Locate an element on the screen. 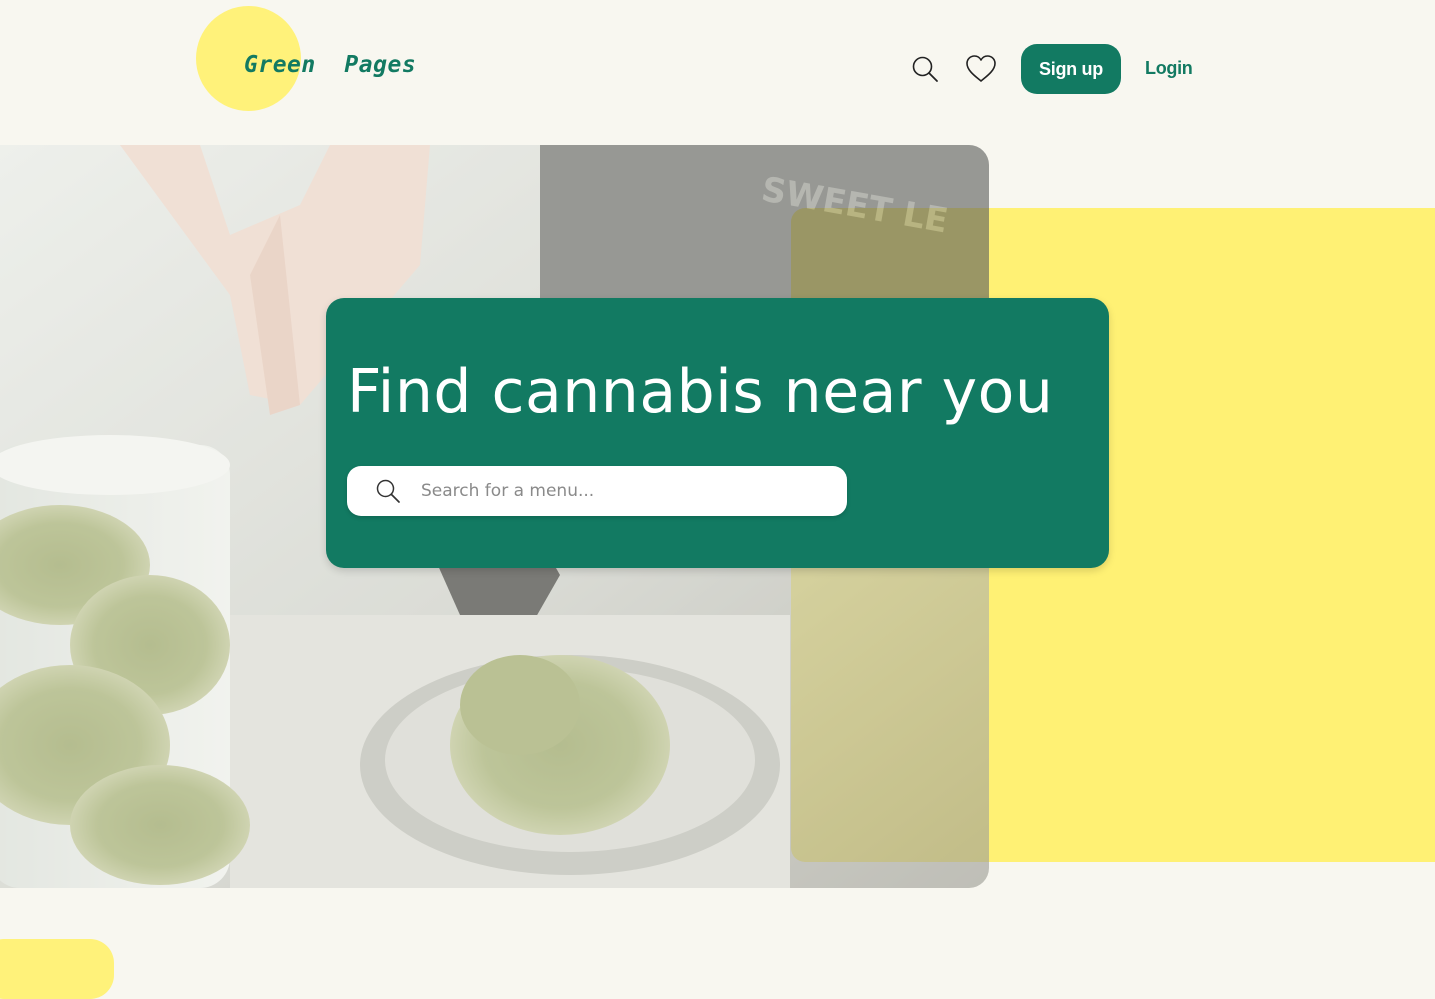  search-box is located at coordinates (597, 491).